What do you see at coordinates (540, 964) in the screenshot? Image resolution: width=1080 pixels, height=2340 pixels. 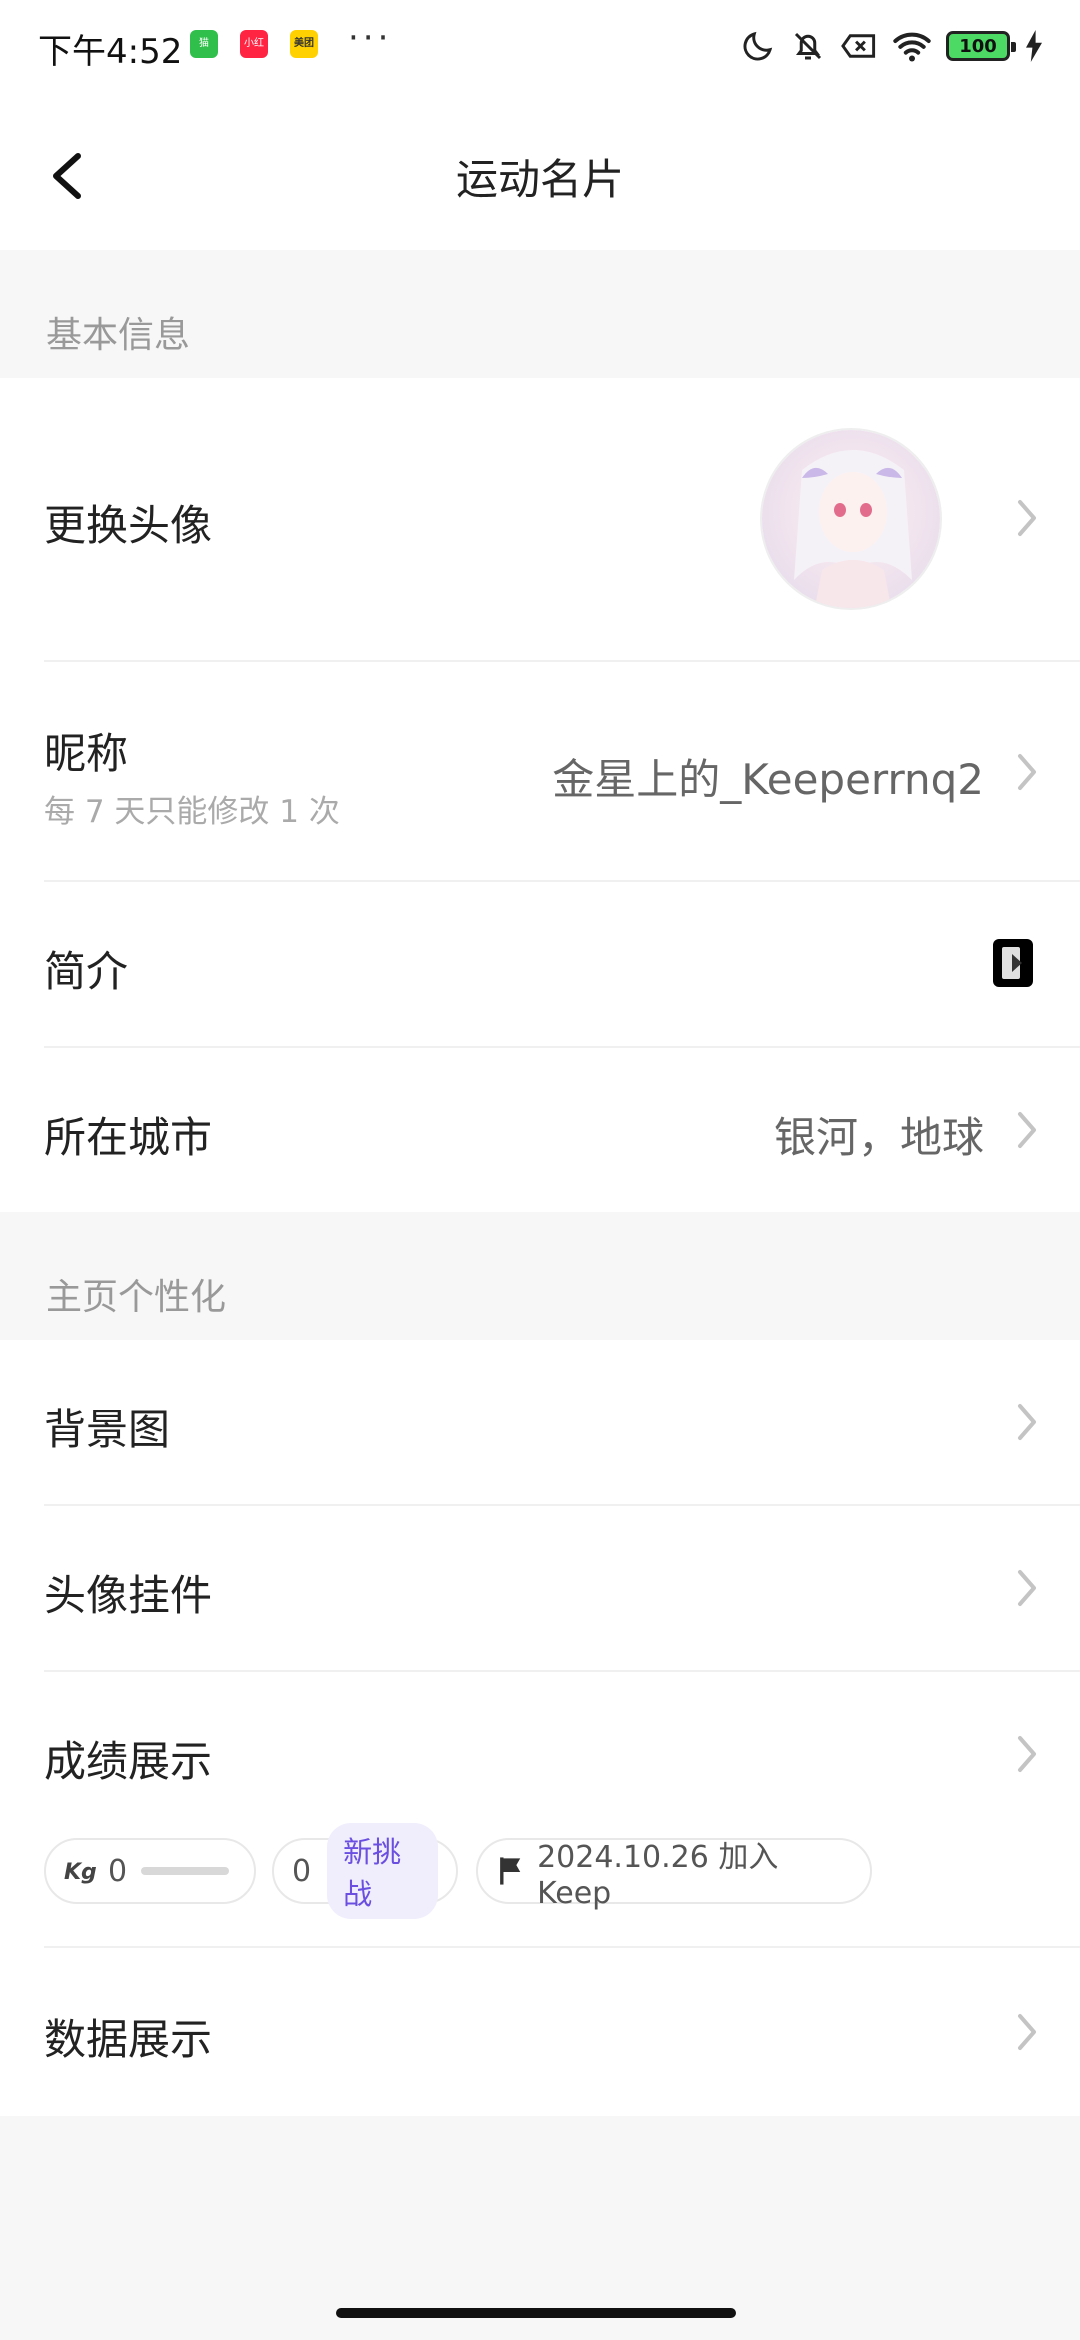 I see `bio-row: 简介` at bounding box center [540, 964].